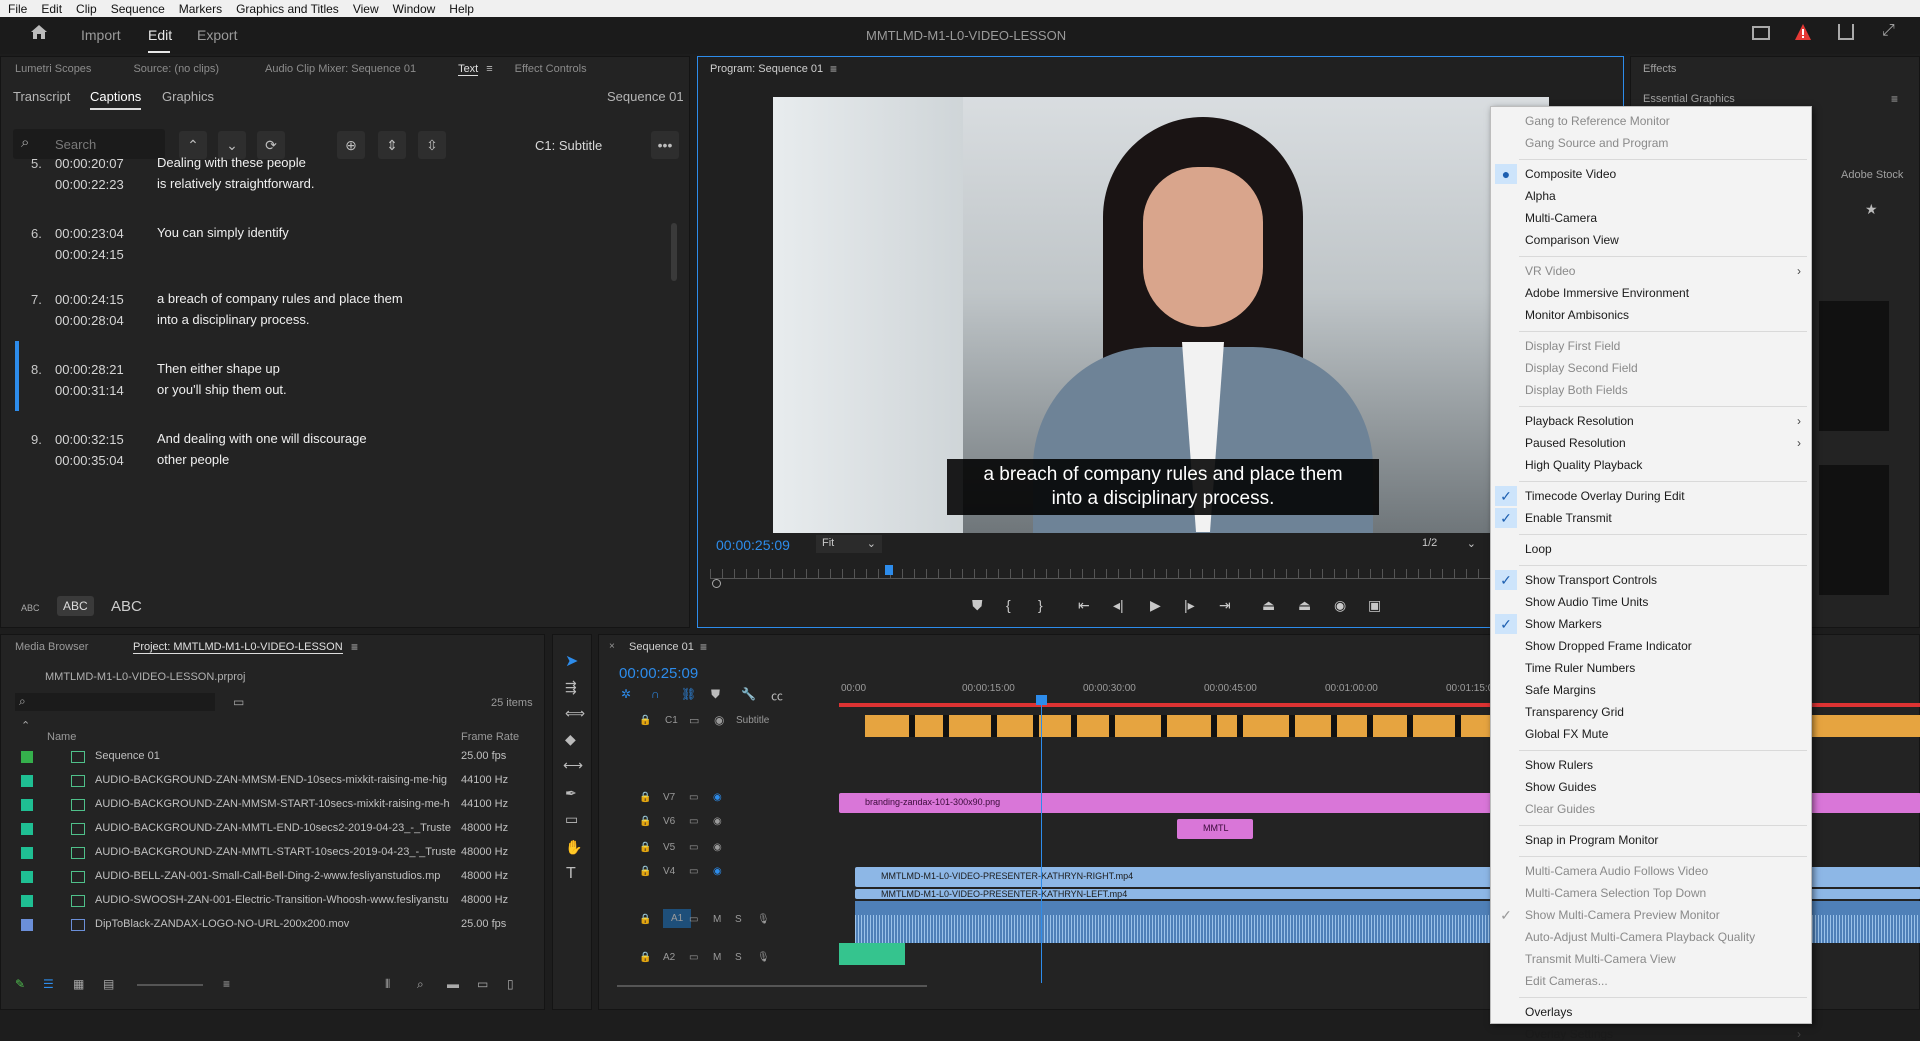 Image resolution: width=1920 pixels, height=1041 pixels. I want to click on list-view-icon: ☰, so click(48, 984).